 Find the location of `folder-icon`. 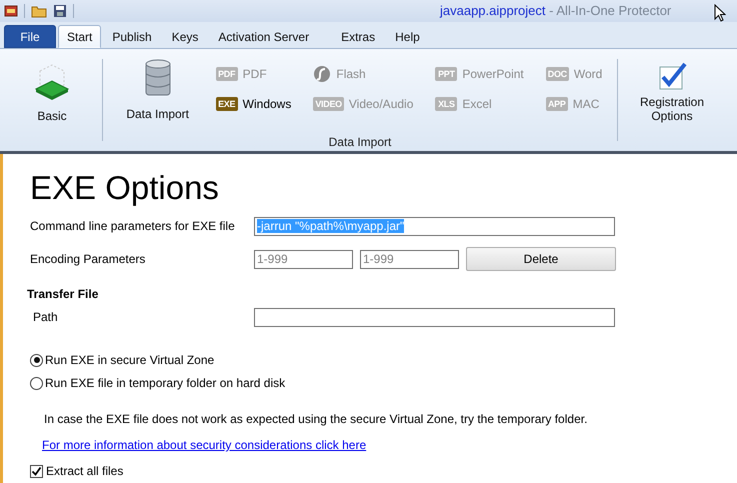

folder-icon is located at coordinates (39, 11).